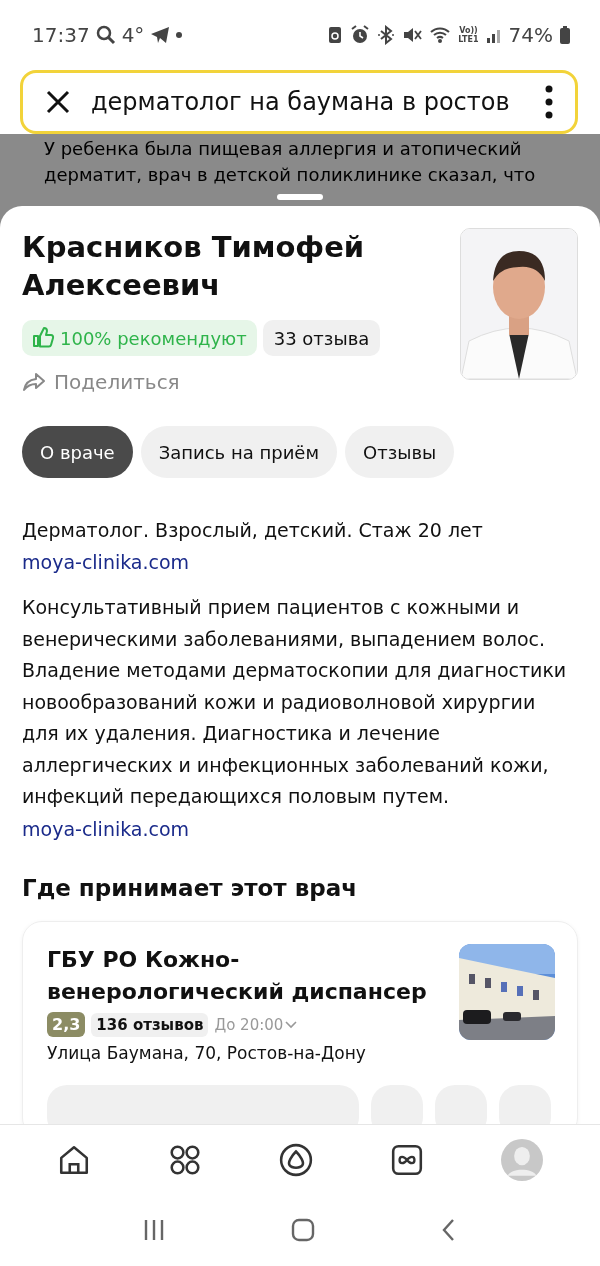 Image resolution: width=600 pixels, height=1266 pixels. What do you see at coordinates (194, 266) in the screenshot?
I see `doctor-name: Красников Тимофей Алексеевич` at bounding box center [194, 266].